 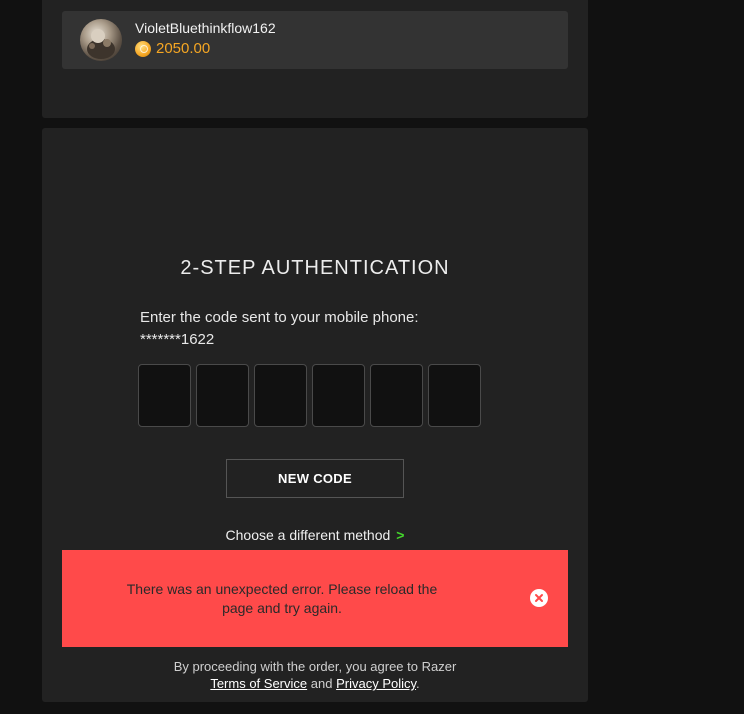 I want to click on privacy-policy-link: Privacy Policy, so click(x=376, y=683).